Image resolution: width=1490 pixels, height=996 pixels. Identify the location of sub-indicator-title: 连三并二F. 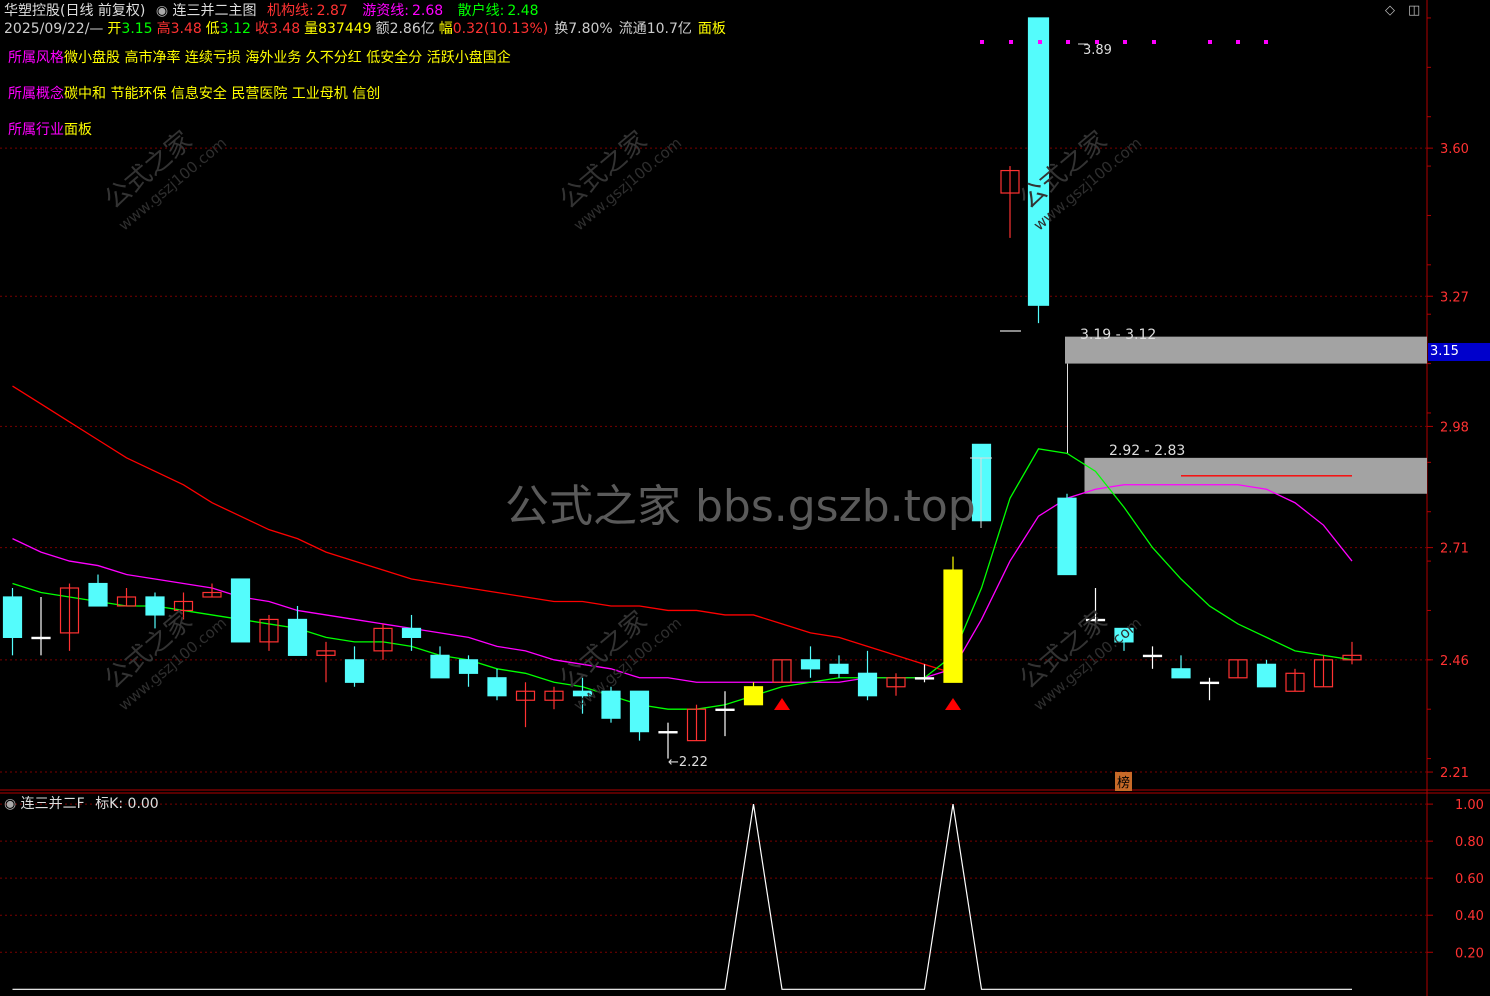
(53, 804).